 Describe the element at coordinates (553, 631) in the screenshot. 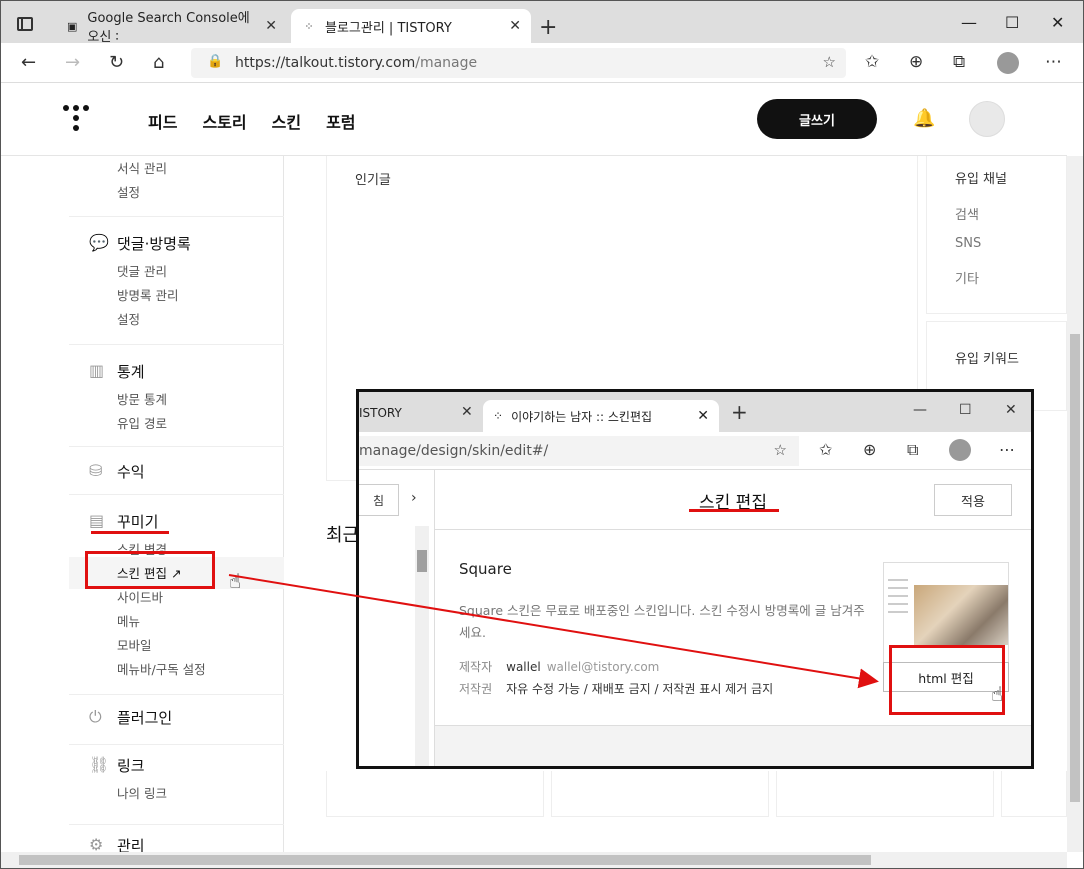

I see `arrow-annotation` at that location.